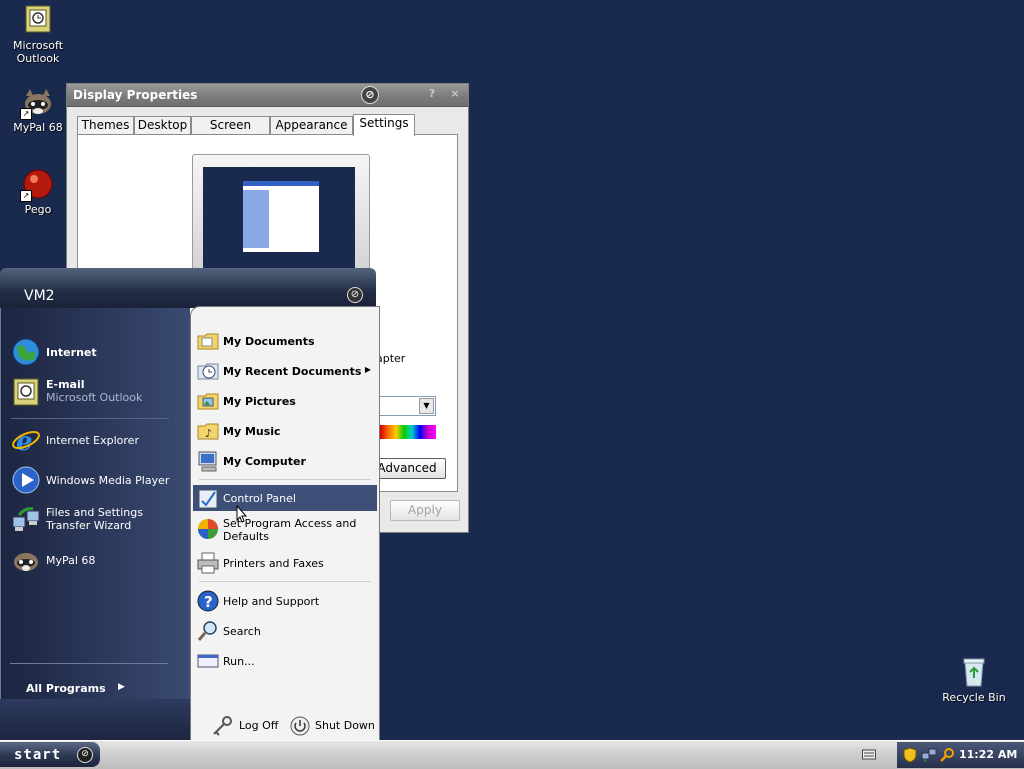  What do you see at coordinates (135, 95) in the screenshot?
I see `window-title: Display Properties` at bounding box center [135, 95].